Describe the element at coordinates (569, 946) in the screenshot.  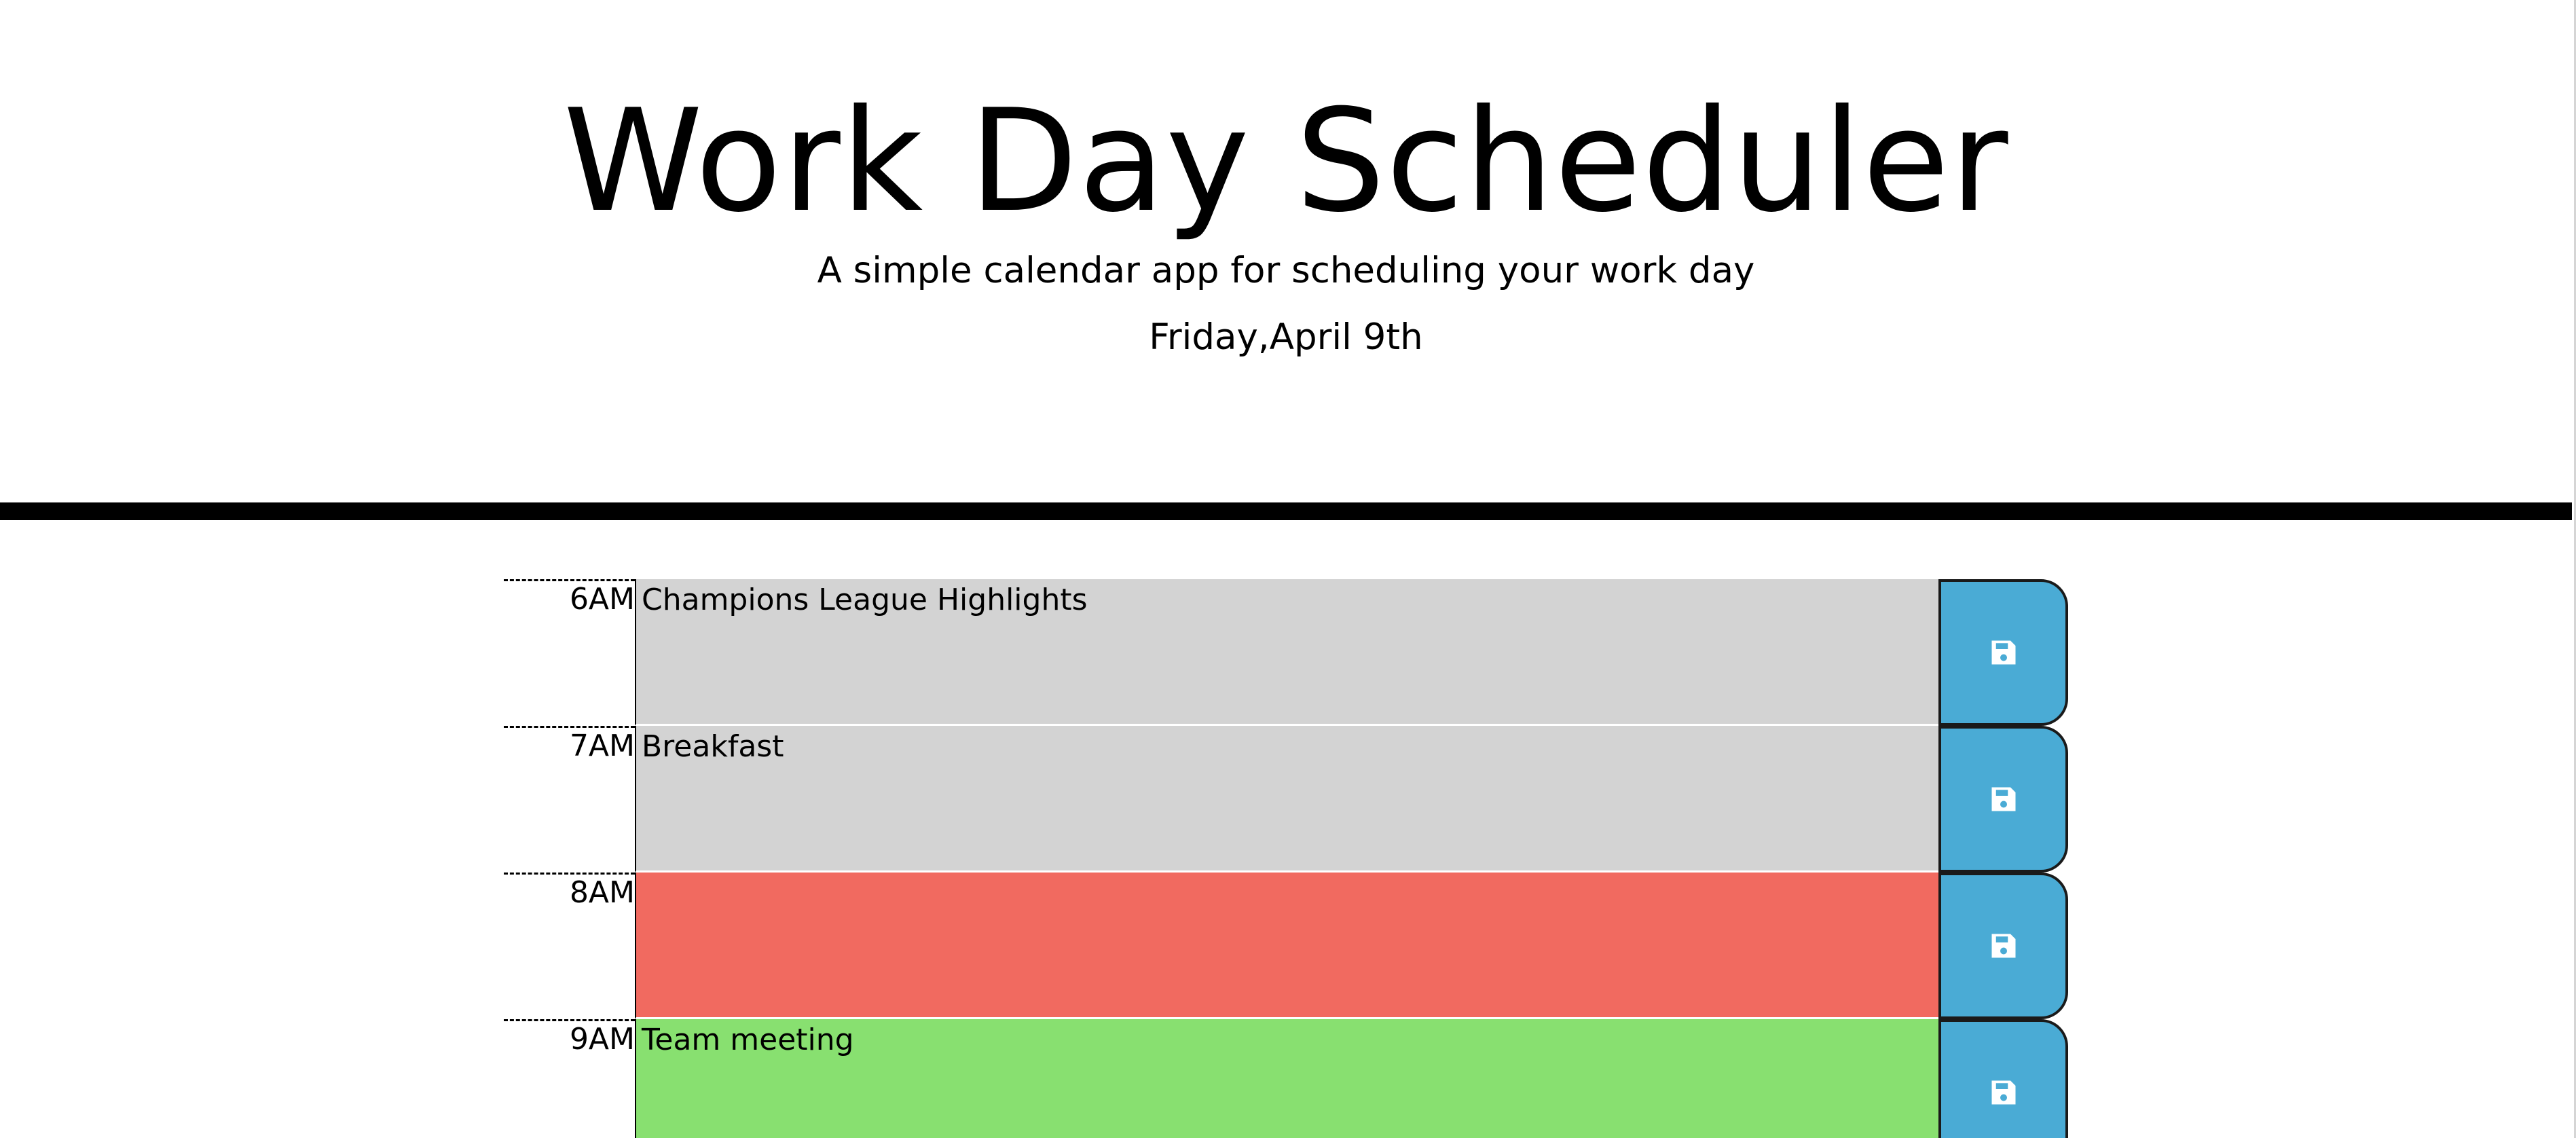
I see `hour-label: 8AM` at that location.